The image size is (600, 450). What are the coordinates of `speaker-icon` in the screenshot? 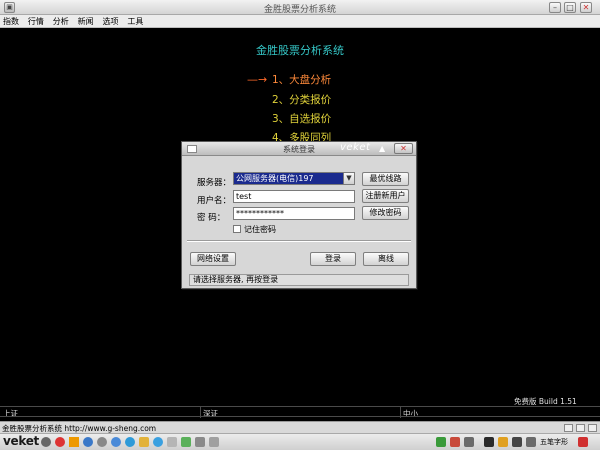 It's located at (503, 442).